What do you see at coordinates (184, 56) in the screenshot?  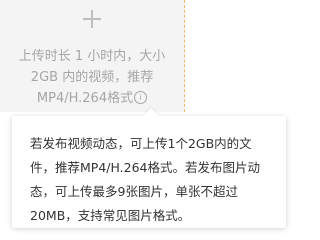 I see `dashed-divider` at bounding box center [184, 56].